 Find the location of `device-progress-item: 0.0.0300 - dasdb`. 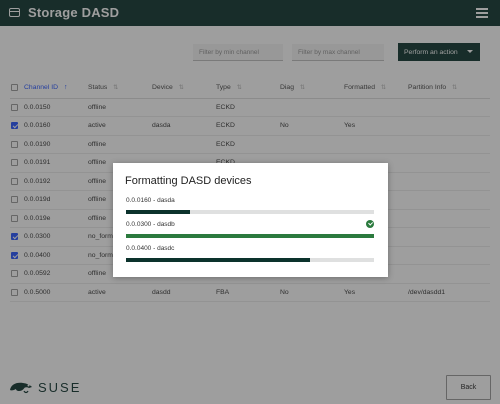

device-progress-item: 0.0.0300 - dasdb is located at coordinates (251, 229).